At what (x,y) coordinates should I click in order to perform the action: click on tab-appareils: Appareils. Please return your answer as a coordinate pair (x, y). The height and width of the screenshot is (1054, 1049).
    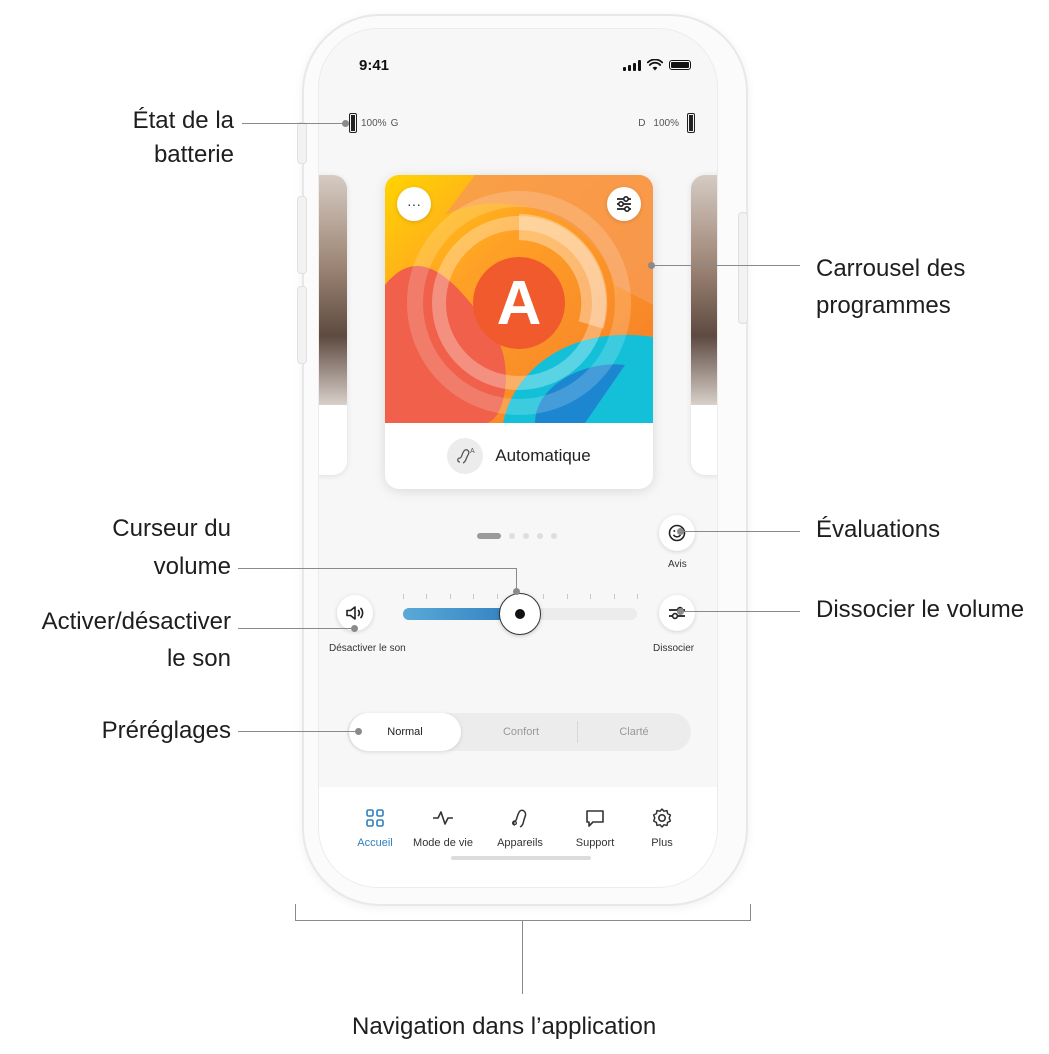
    Looking at the image, I should click on (520, 828).